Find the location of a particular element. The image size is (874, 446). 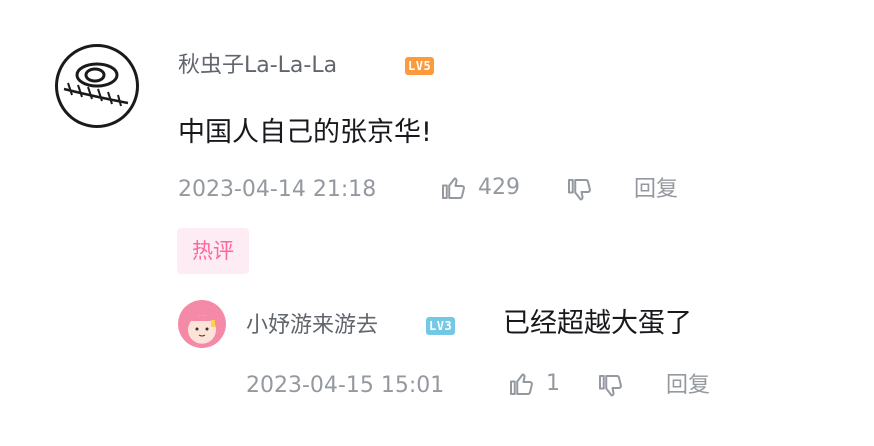

like-button: 429 is located at coordinates (479, 188).